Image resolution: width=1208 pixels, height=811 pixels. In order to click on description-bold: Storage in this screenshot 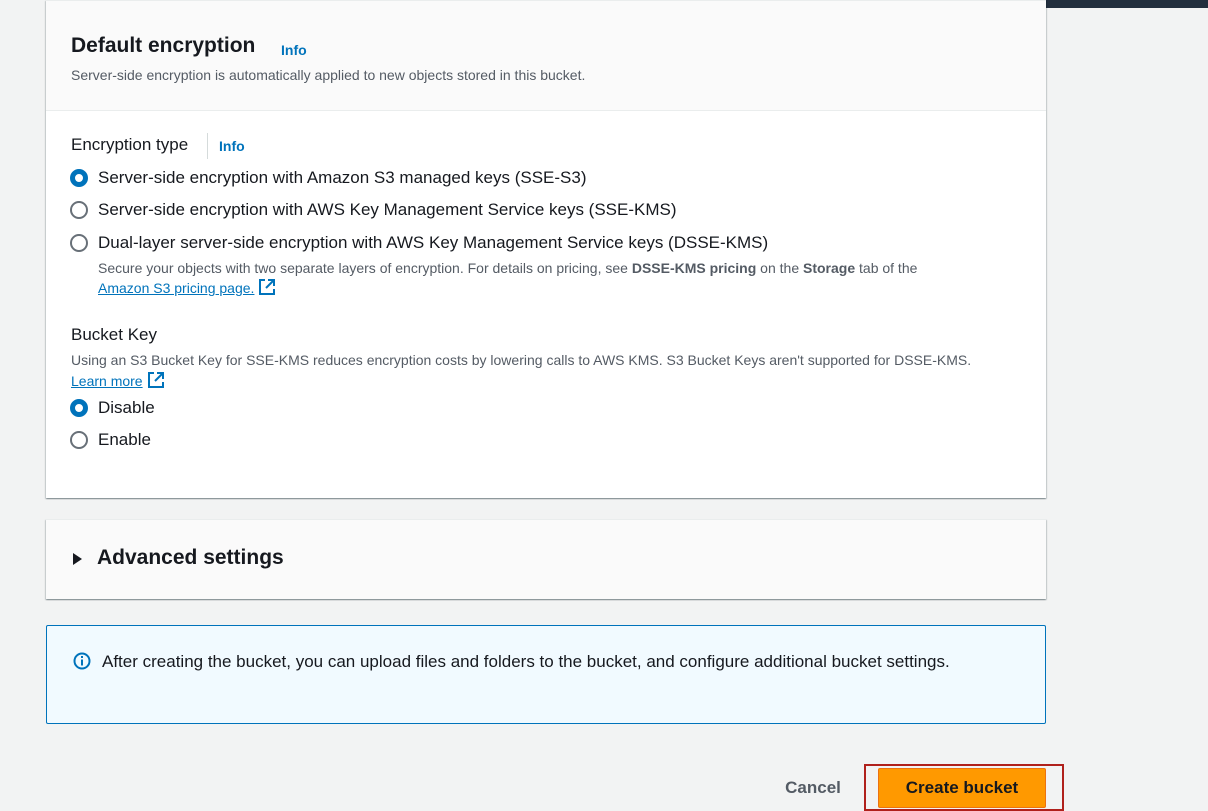, I will do `click(829, 268)`.